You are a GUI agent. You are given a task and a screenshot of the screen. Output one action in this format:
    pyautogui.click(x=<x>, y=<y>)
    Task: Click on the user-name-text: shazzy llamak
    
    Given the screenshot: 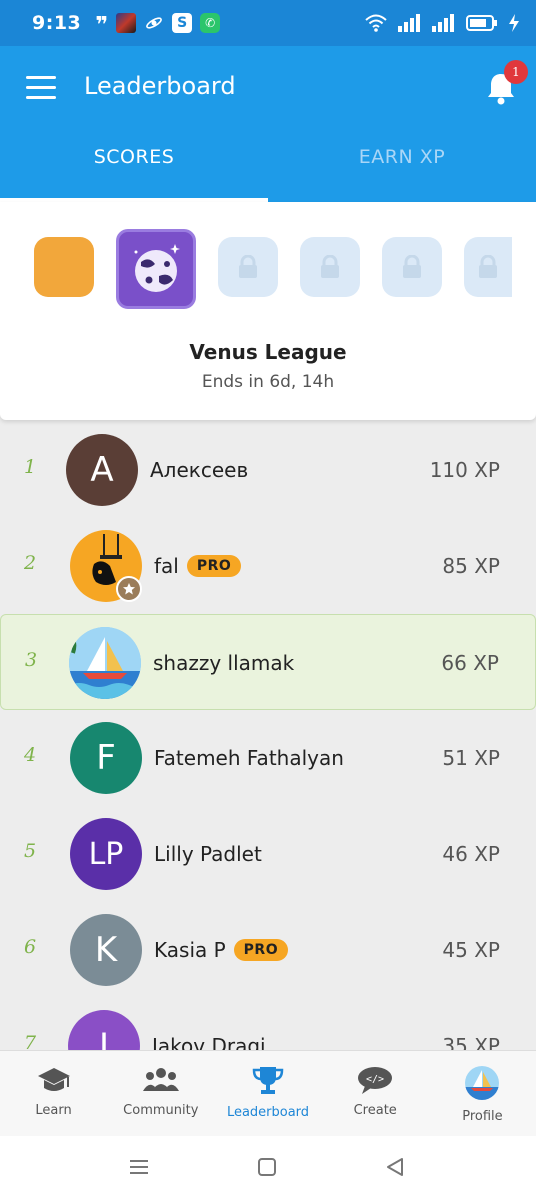 What is the action you would take?
    pyautogui.click(x=224, y=663)
    